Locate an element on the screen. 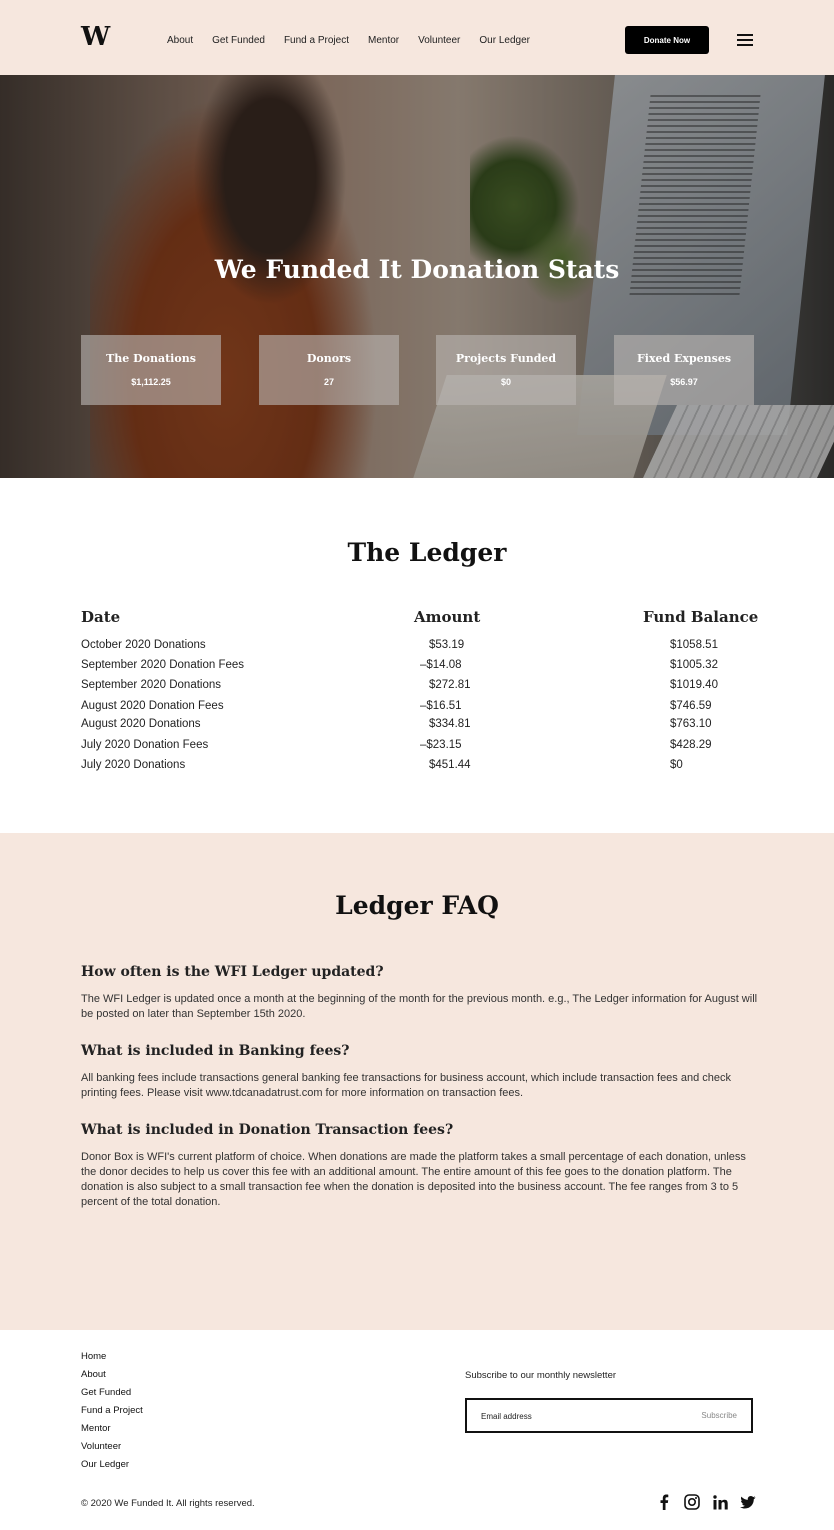 The width and height of the screenshot is (834, 1530). footer-link-volunteer: Volunteer is located at coordinates (112, 1447).